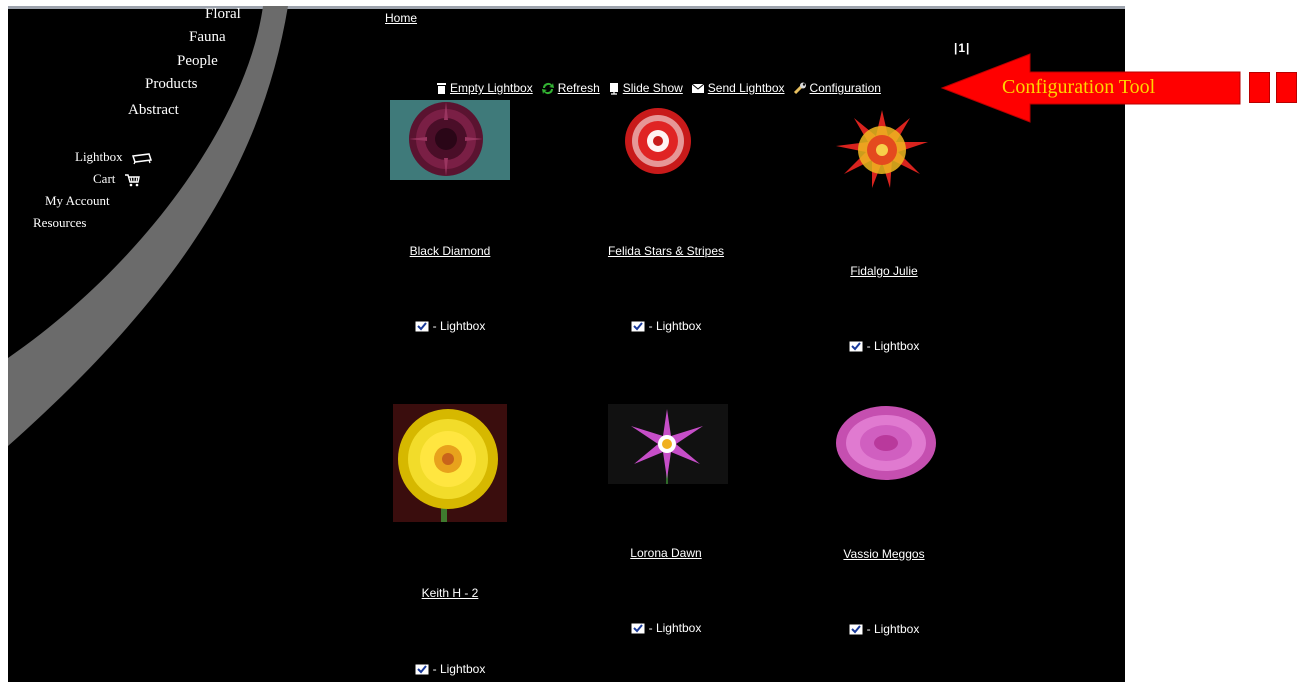 This screenshot has width=1300, height=682. Describe the element at coordinates (441, 88) in the screenshot. I see `trash-icon` at that location.